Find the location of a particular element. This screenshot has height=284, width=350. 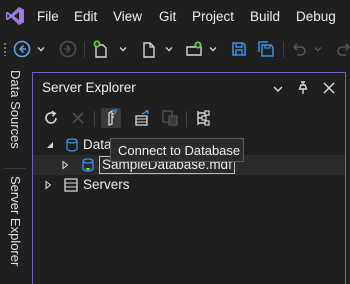

menu-bar: File Edit View Git Project Build Debug is located at coordinates (175, 17).